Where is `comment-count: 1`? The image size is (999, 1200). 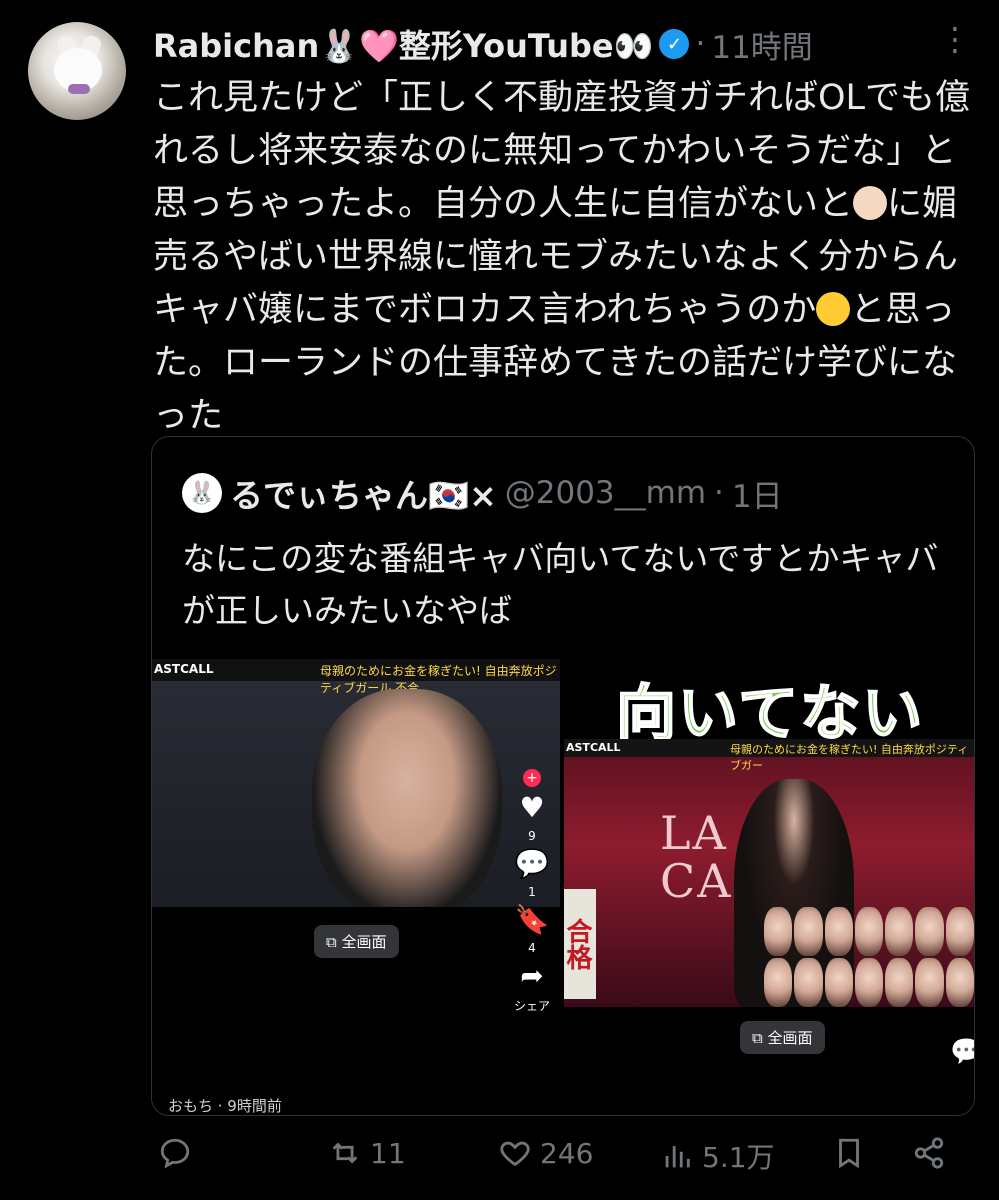 comment-count: 1 is located at coordinates (532, 892).